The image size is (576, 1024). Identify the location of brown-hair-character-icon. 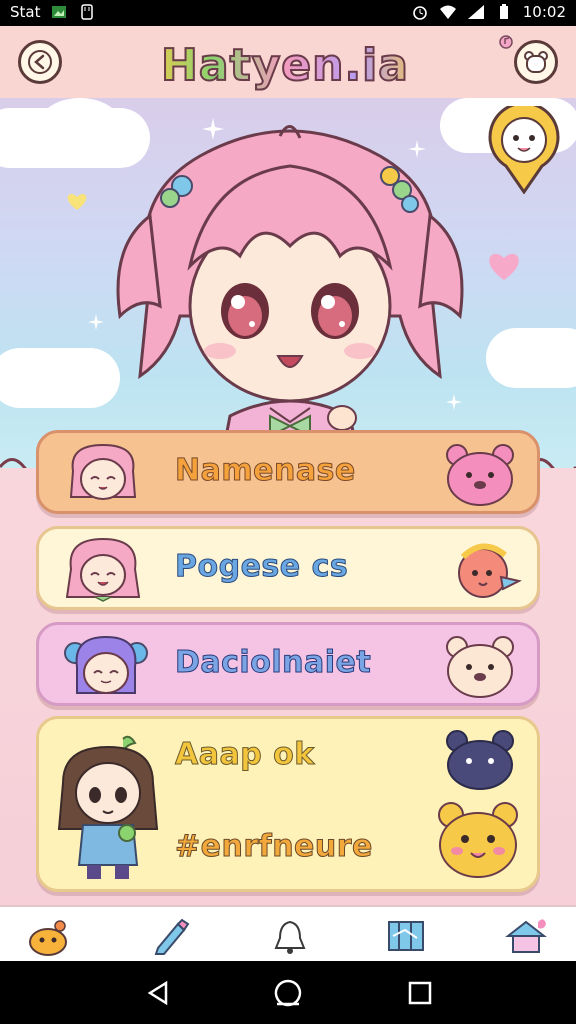
(108, 807).